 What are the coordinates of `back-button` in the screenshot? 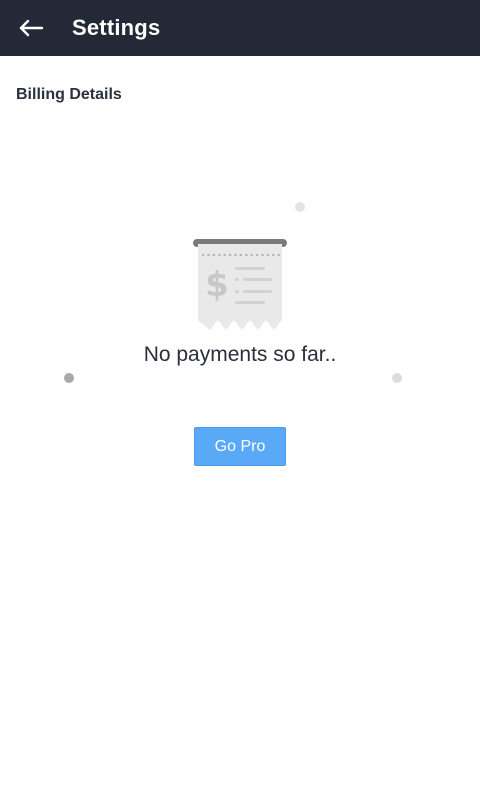 It's located at (31, 28).